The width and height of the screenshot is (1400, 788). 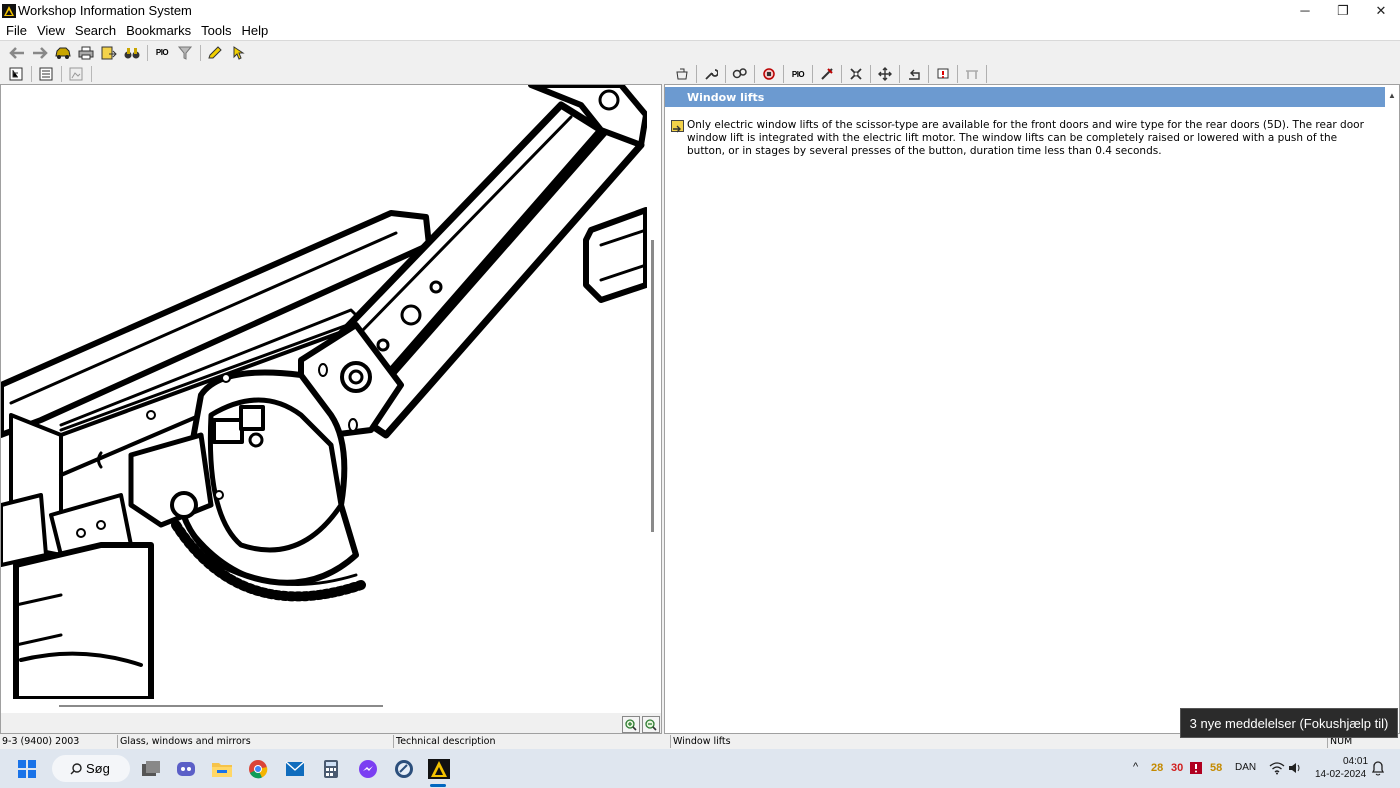 What do you see at coordinates (1277, 768) in the screenshot?
I see `wifi-icon` at bounding box center [1277, 768].